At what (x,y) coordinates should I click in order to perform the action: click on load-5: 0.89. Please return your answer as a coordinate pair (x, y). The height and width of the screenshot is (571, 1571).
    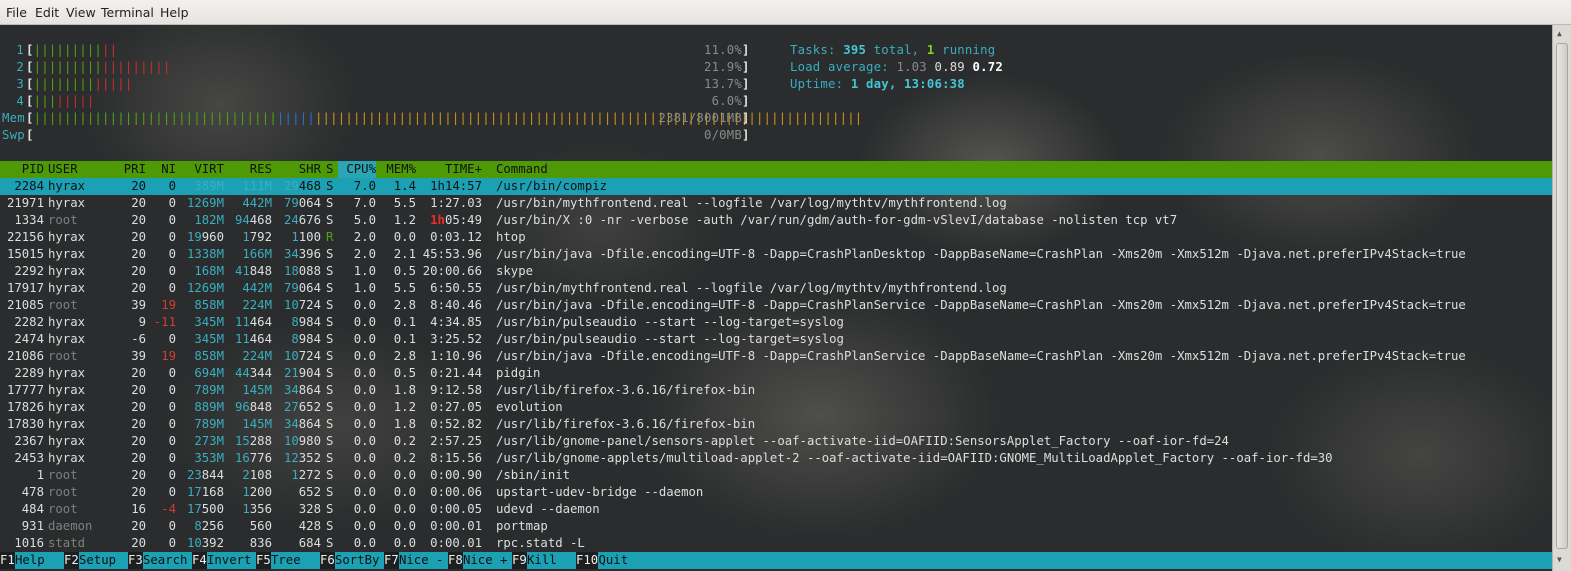
    Looking at the image, I should click on (949, 67).